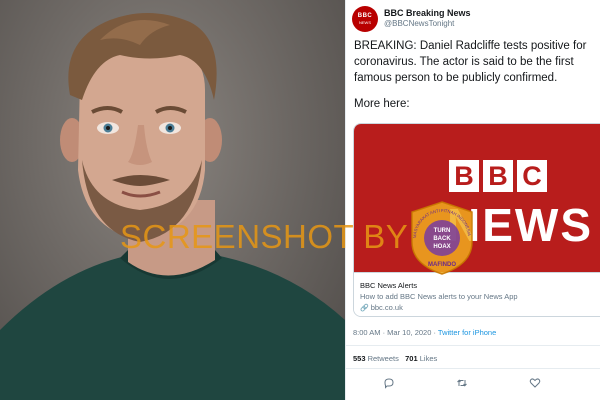 This screenshot has height=400, width=600. Describe the element at coordinates (442, 265) in the screenshot. I see `seal-bottom-text: MAFINDO` at that location.